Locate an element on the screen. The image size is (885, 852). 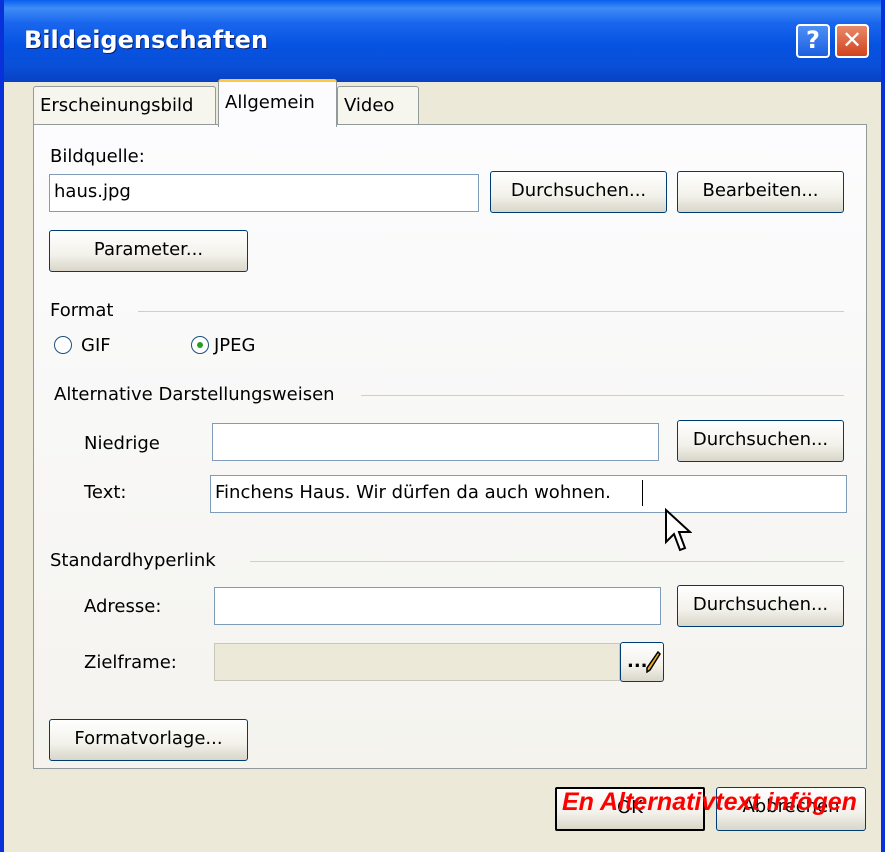
low-resolution-input is located at coordinates (435, 442).